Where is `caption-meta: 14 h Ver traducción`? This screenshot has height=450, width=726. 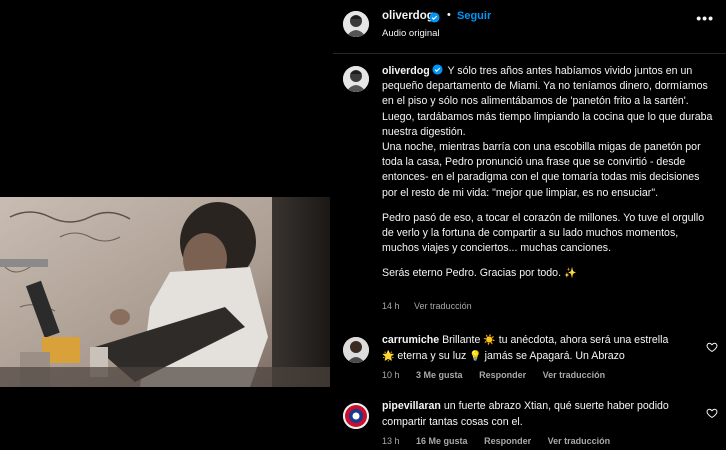
caption-meta: 14 h Ver traducción is located at coordinates (433, 306).